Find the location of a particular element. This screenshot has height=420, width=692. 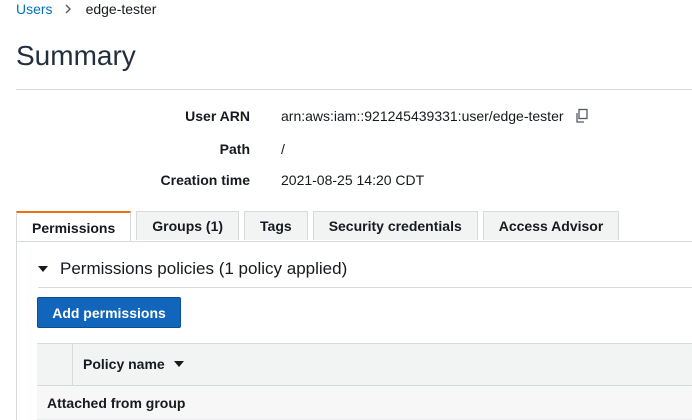

section-divider is located at coordinates (365, 287).